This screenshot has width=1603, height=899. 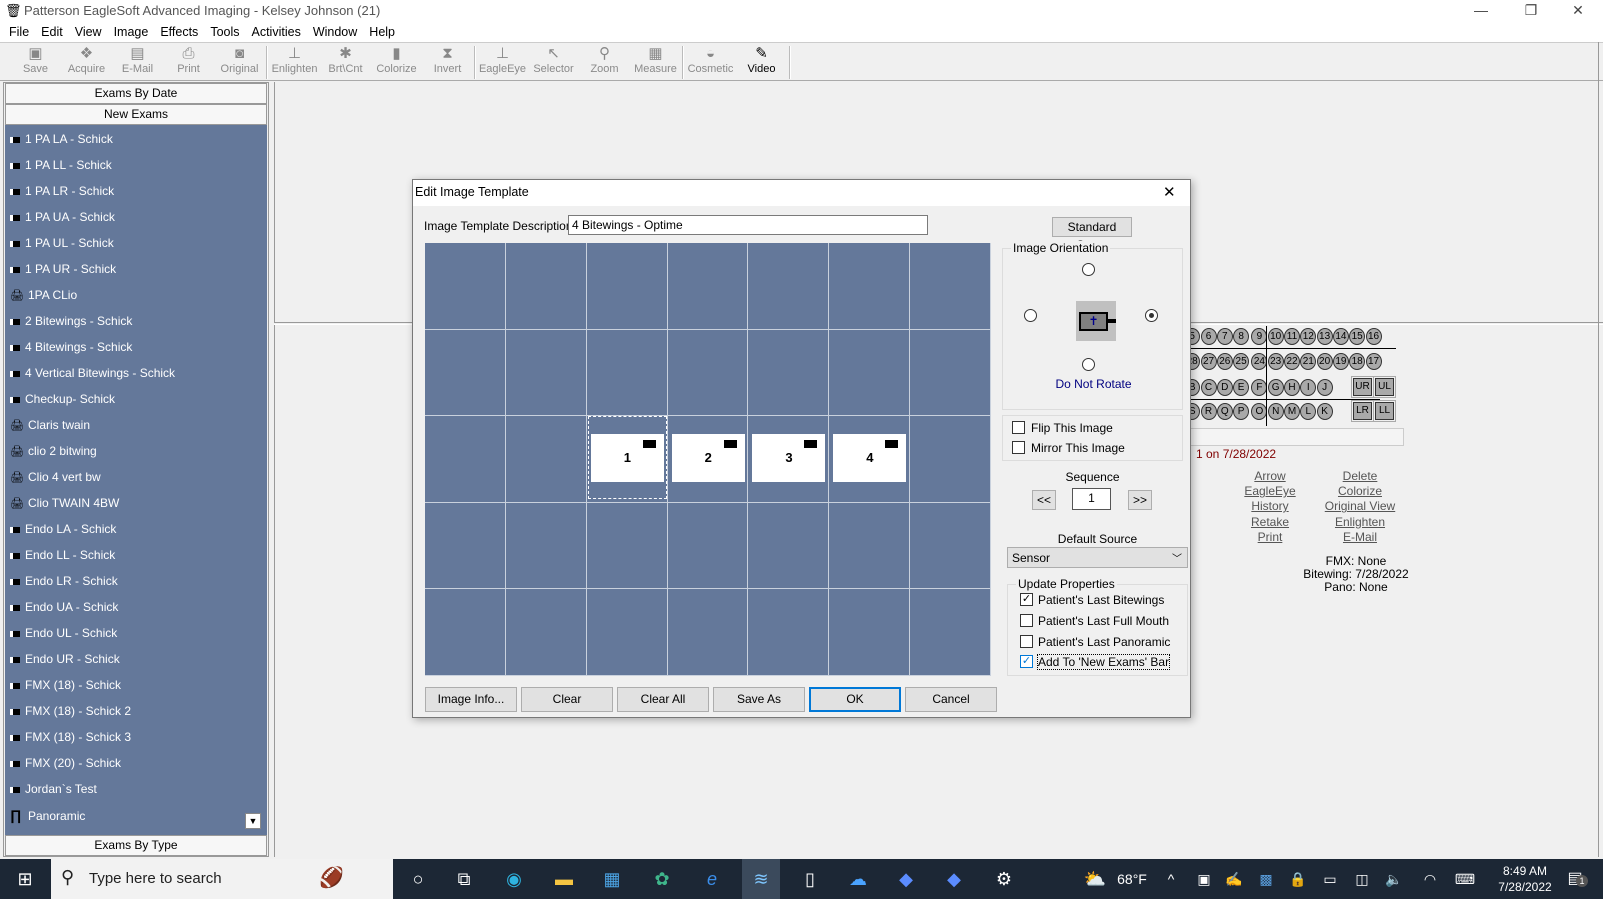 What do you see at coordinates (514, 879) in the screenshot?
I see `edge-icon: ◉` at bounding box center [514, 879].